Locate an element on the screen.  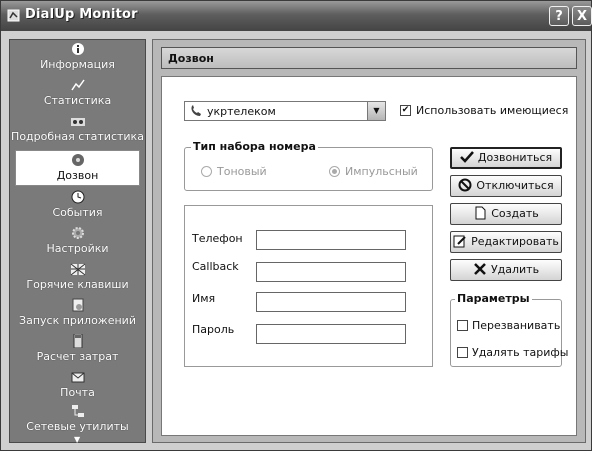
sidebar-item-info: Информация is located at coordinates (77, 58).